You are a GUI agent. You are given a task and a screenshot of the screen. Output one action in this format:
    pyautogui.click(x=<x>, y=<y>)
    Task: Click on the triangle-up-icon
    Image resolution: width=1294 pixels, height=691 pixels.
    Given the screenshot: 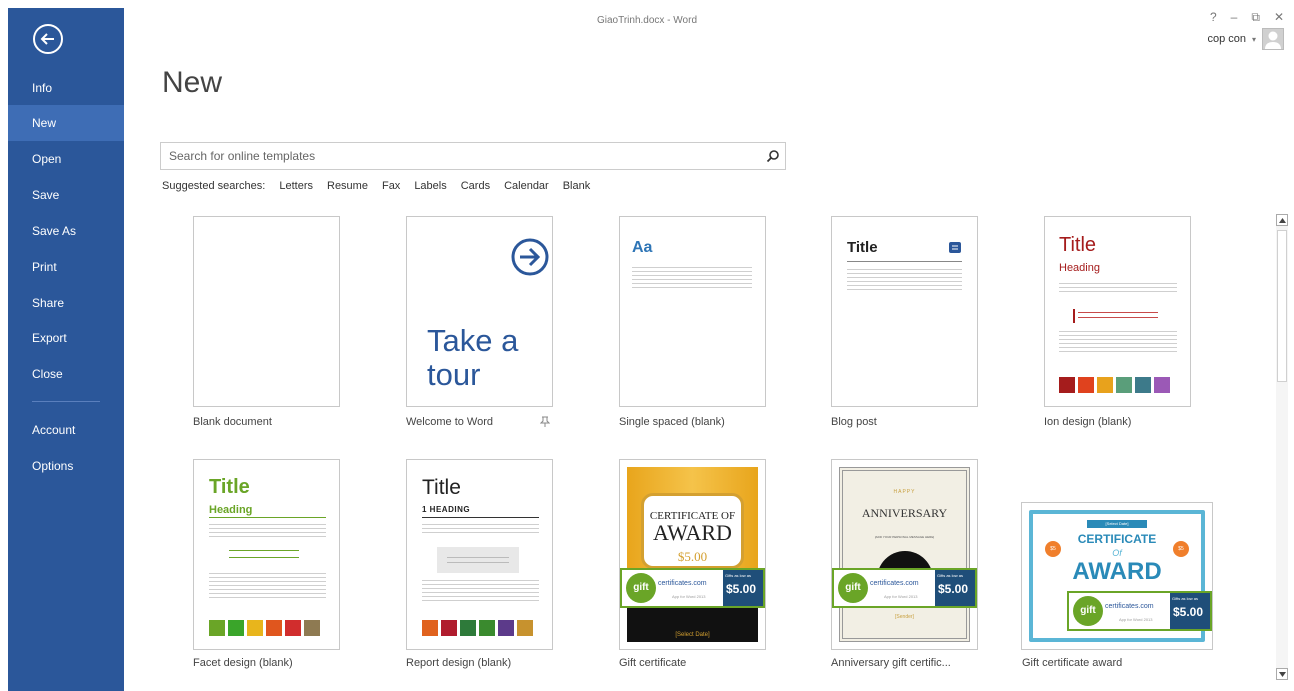 What is the action you would take?
    pyautogui.click(x=1282, y=220)
    